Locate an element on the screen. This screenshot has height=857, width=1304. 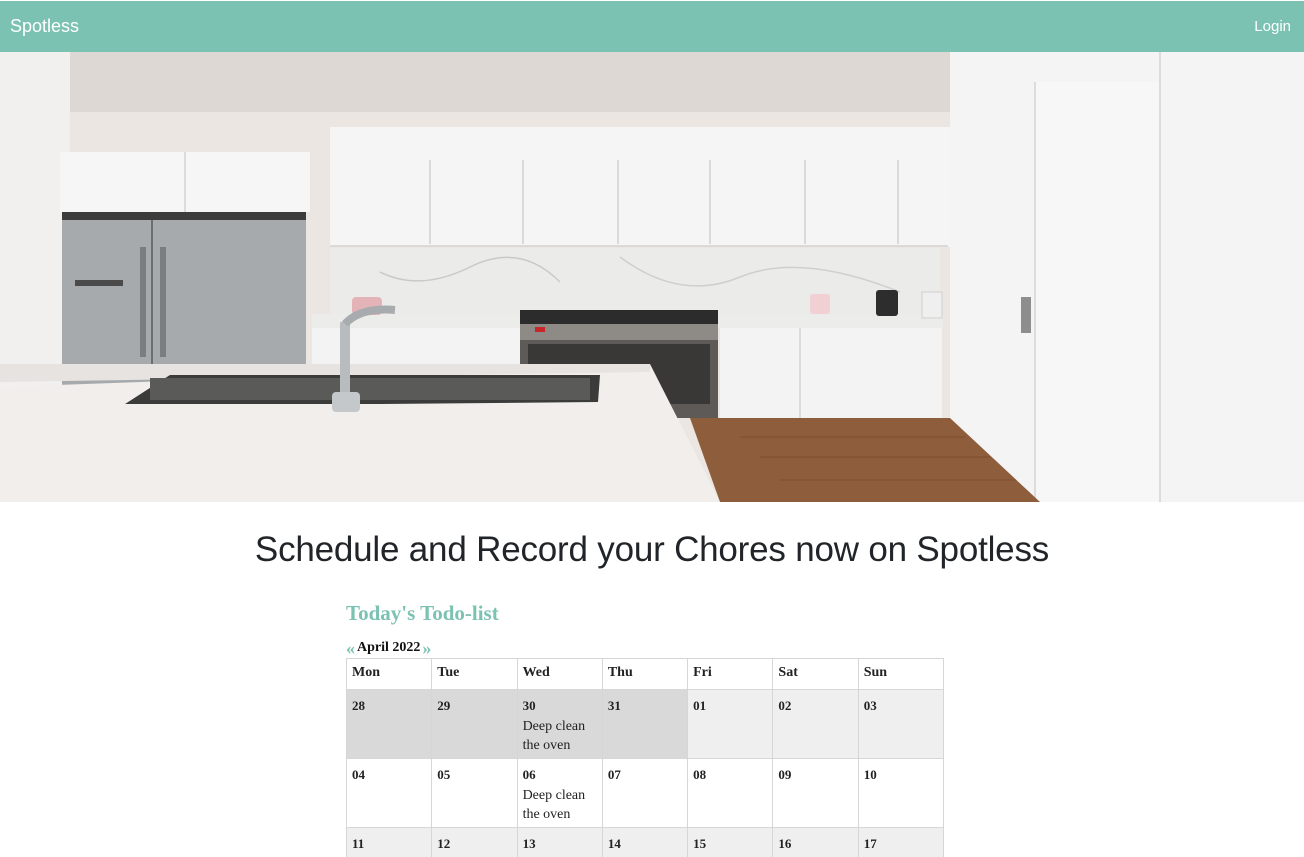
weekday-header-row: Mon Tue Wed Thu Fri Sat Sun is located at coordinates (645, 674).